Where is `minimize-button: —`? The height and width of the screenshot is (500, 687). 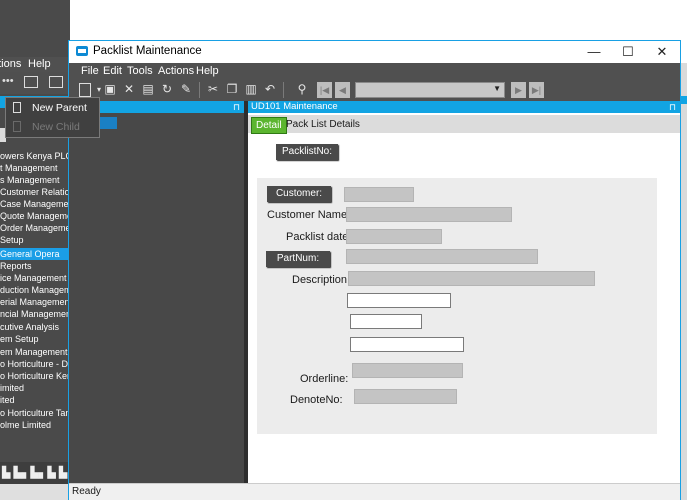
minimize-button: — is located at coordinates (594, 52).